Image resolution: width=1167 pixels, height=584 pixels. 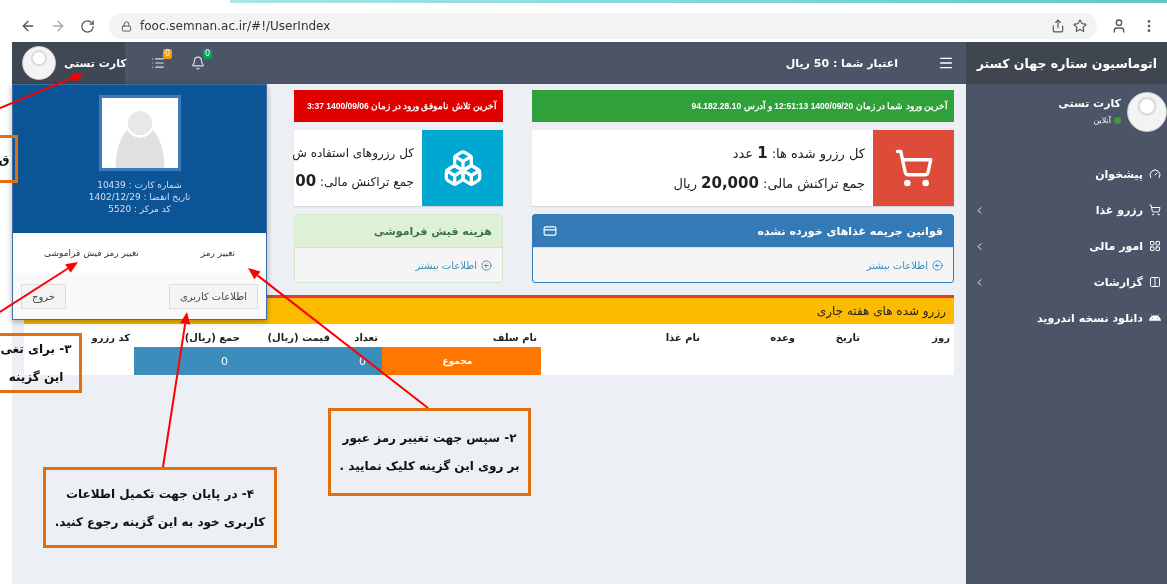 What do you see at coordinates (110, 338) in the screenshot?
I see `column-header: کد رزرو` at bounding box center [110, 338].